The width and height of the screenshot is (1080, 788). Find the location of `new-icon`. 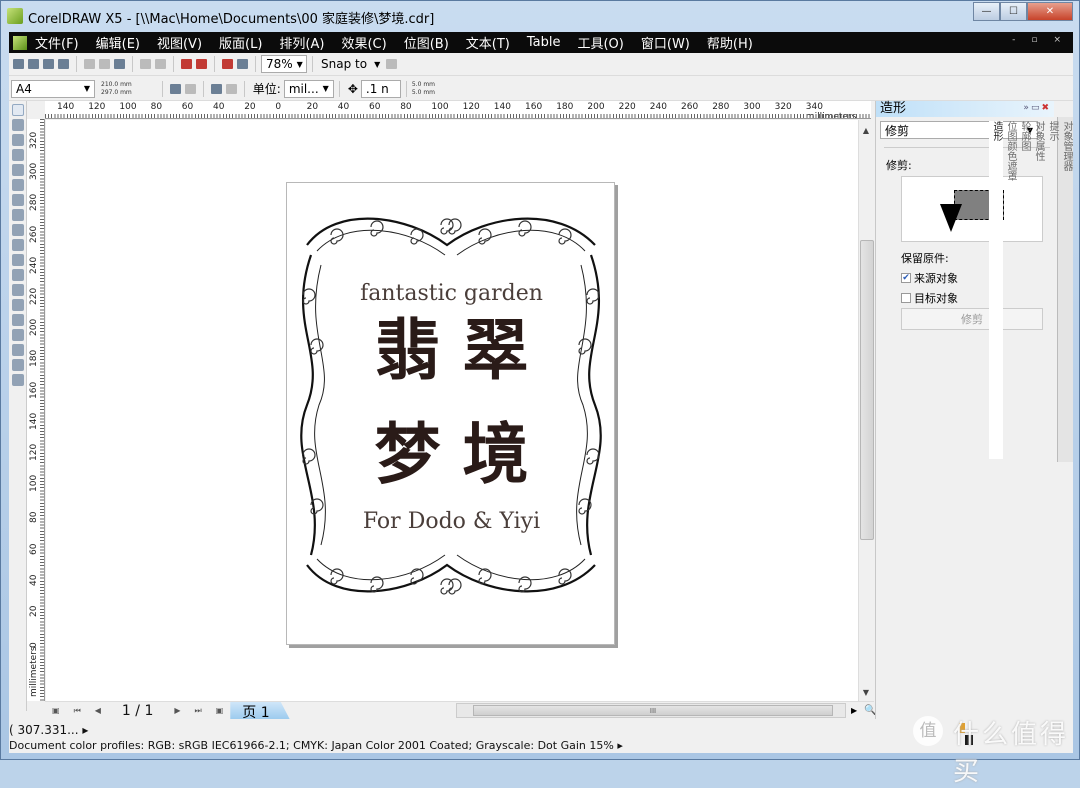

new-icon is located at coordinates (18, 64).